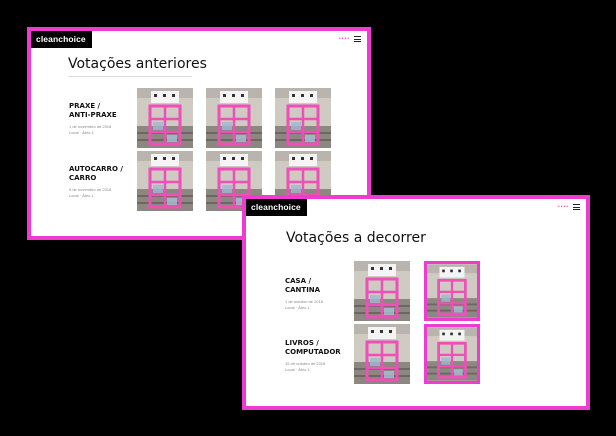 This screenshot has height=436, width=616. Describe the element at coordinates (137, 64) in the screenshot. I see `page-title: Votações anteriores` at that location.